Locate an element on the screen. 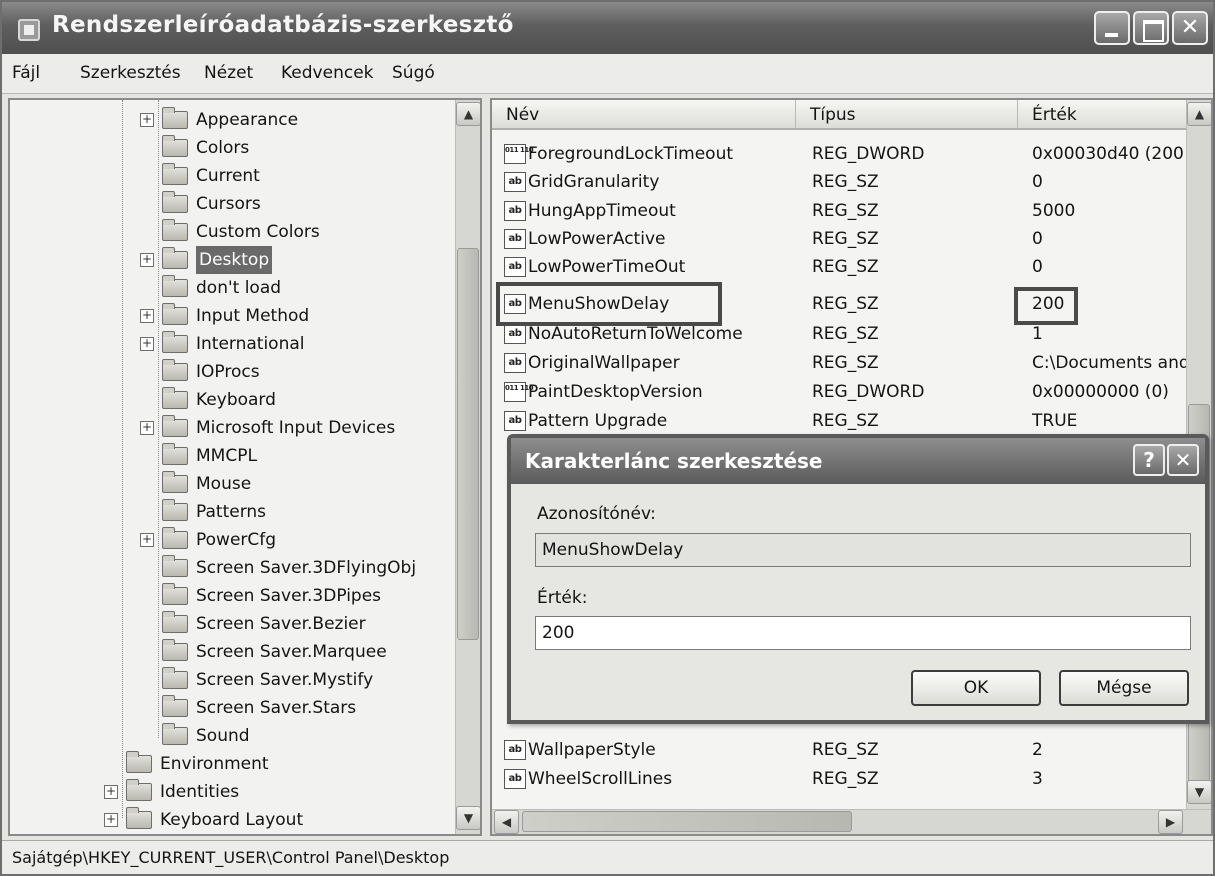 Image resolution: width=1215 pixels, height=876 pixels. tree-item: IOProcs is located at coordinates (230, 372).